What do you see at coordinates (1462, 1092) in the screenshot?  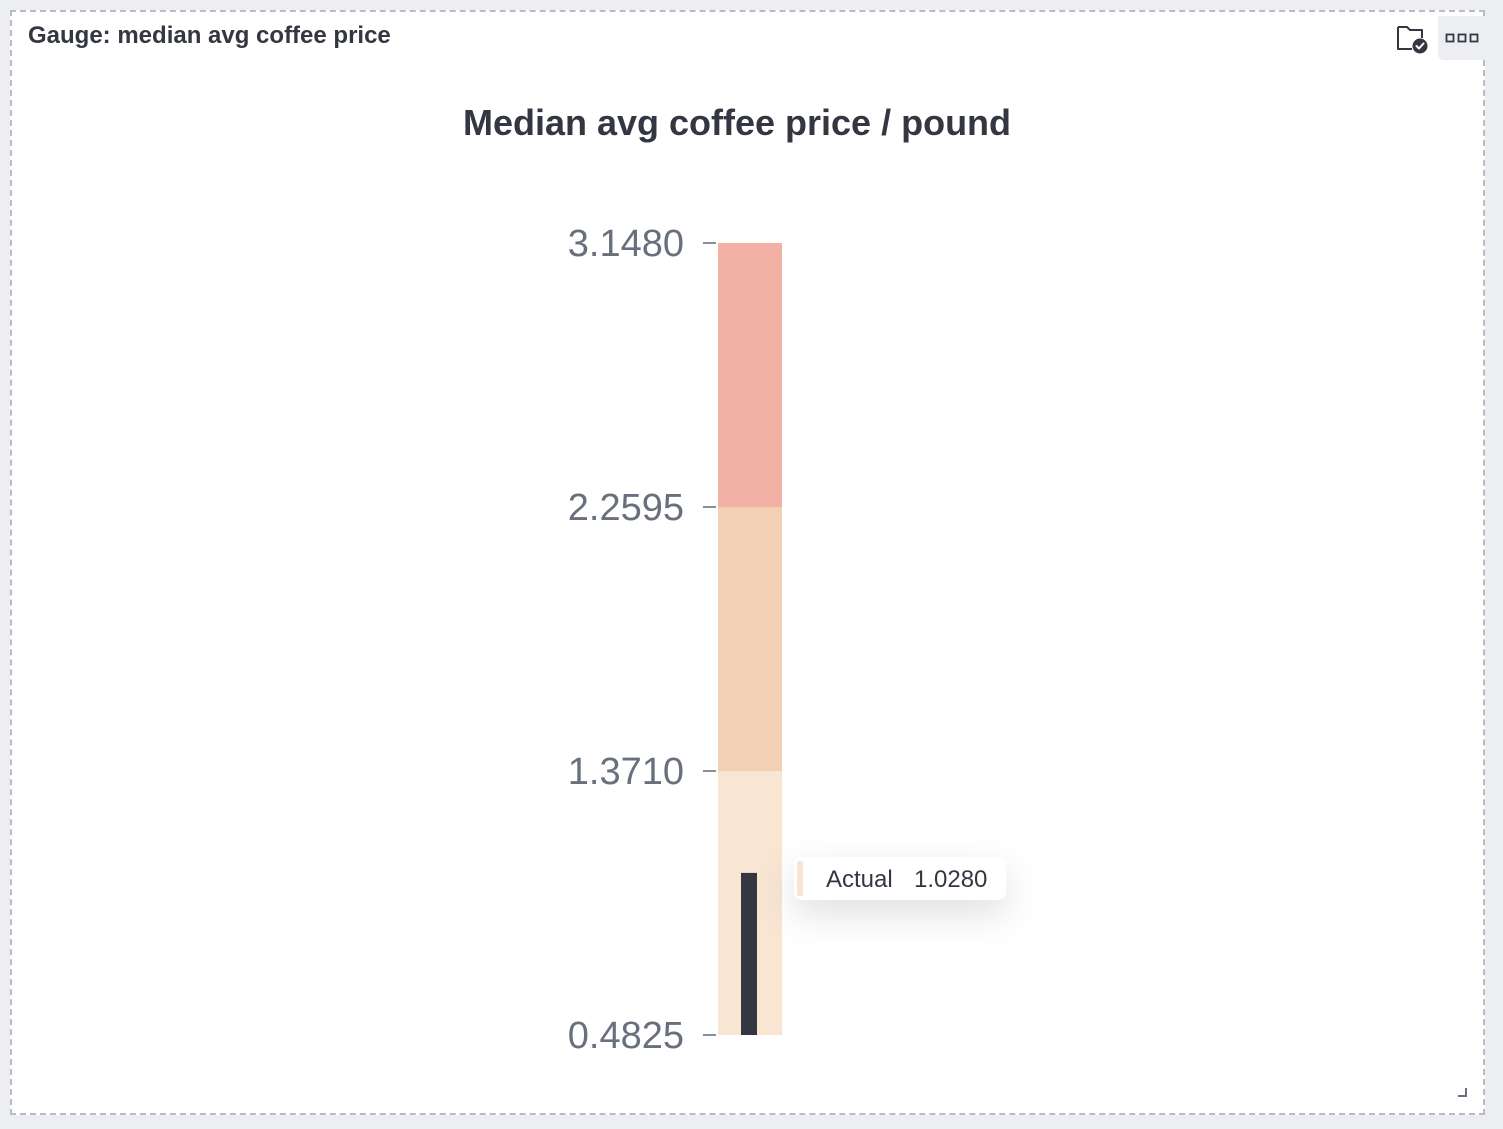 I see `resize-handle-icon` at bounding box center [1462, 1092].